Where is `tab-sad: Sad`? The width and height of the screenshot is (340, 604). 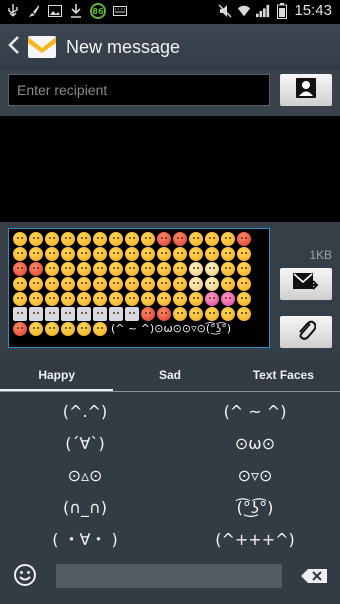
tab-sad: Sad is located at coordinates (169, 375).